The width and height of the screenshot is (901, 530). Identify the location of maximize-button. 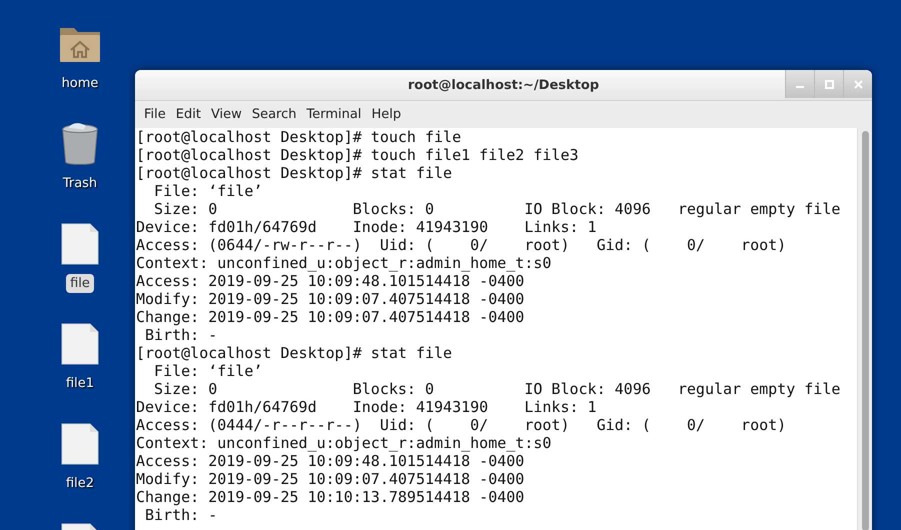
(828, 84).